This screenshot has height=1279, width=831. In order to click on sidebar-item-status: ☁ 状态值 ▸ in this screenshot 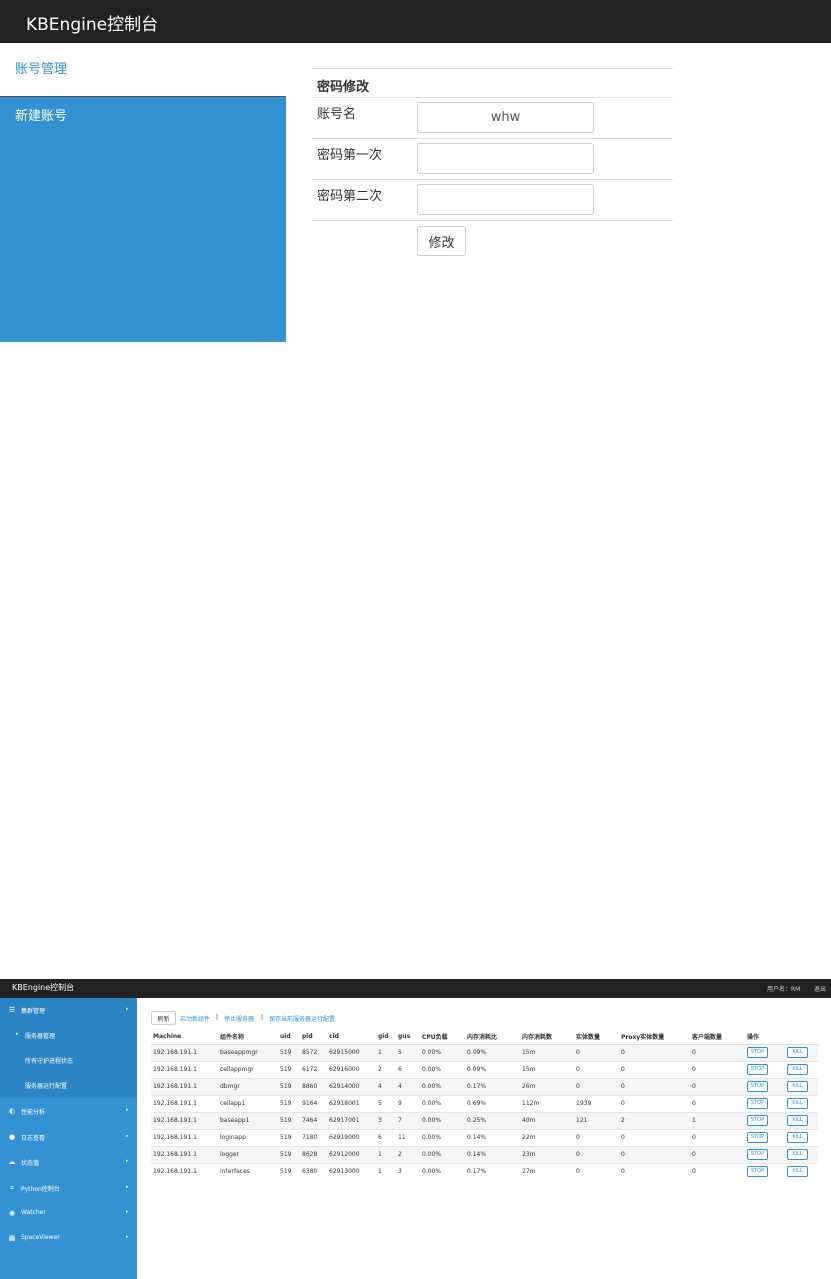, I will do `click(68, 1162)`.